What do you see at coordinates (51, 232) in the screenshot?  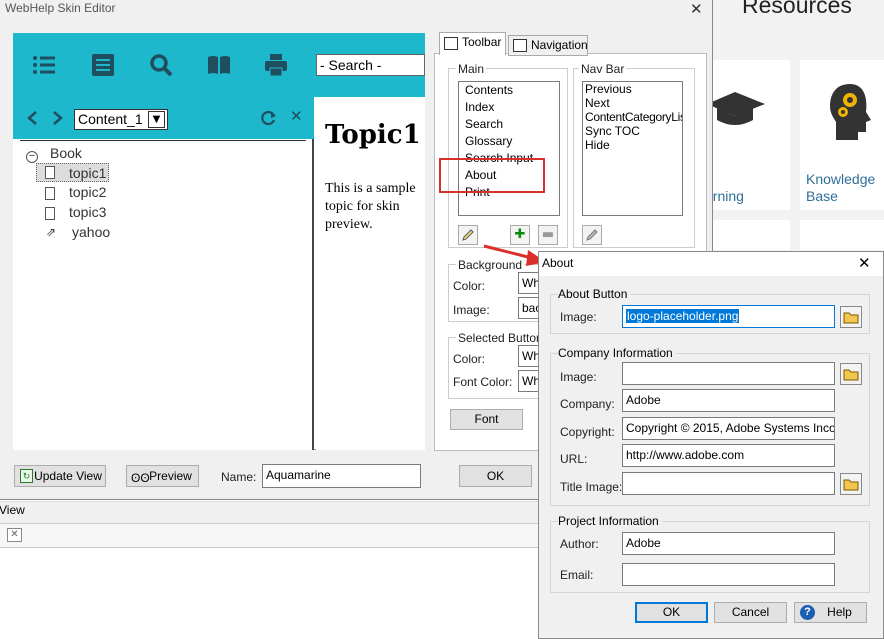 I see `external-link-icon: ⇗` at bounding box center [51, 232].